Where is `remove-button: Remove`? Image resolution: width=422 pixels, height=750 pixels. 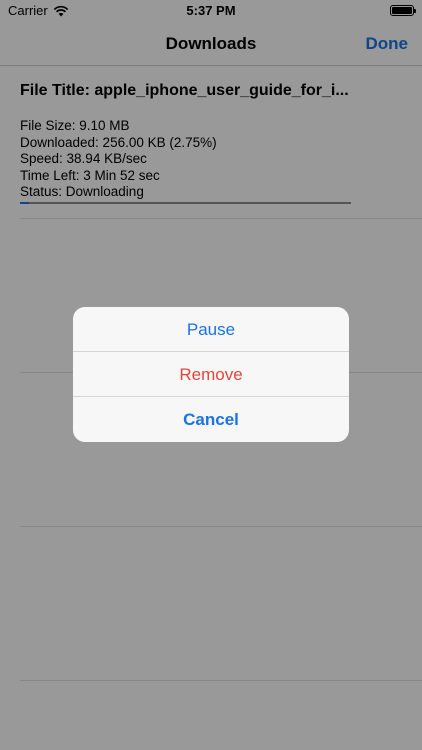 remove-button: Remove is located at coordinates (211, 374).